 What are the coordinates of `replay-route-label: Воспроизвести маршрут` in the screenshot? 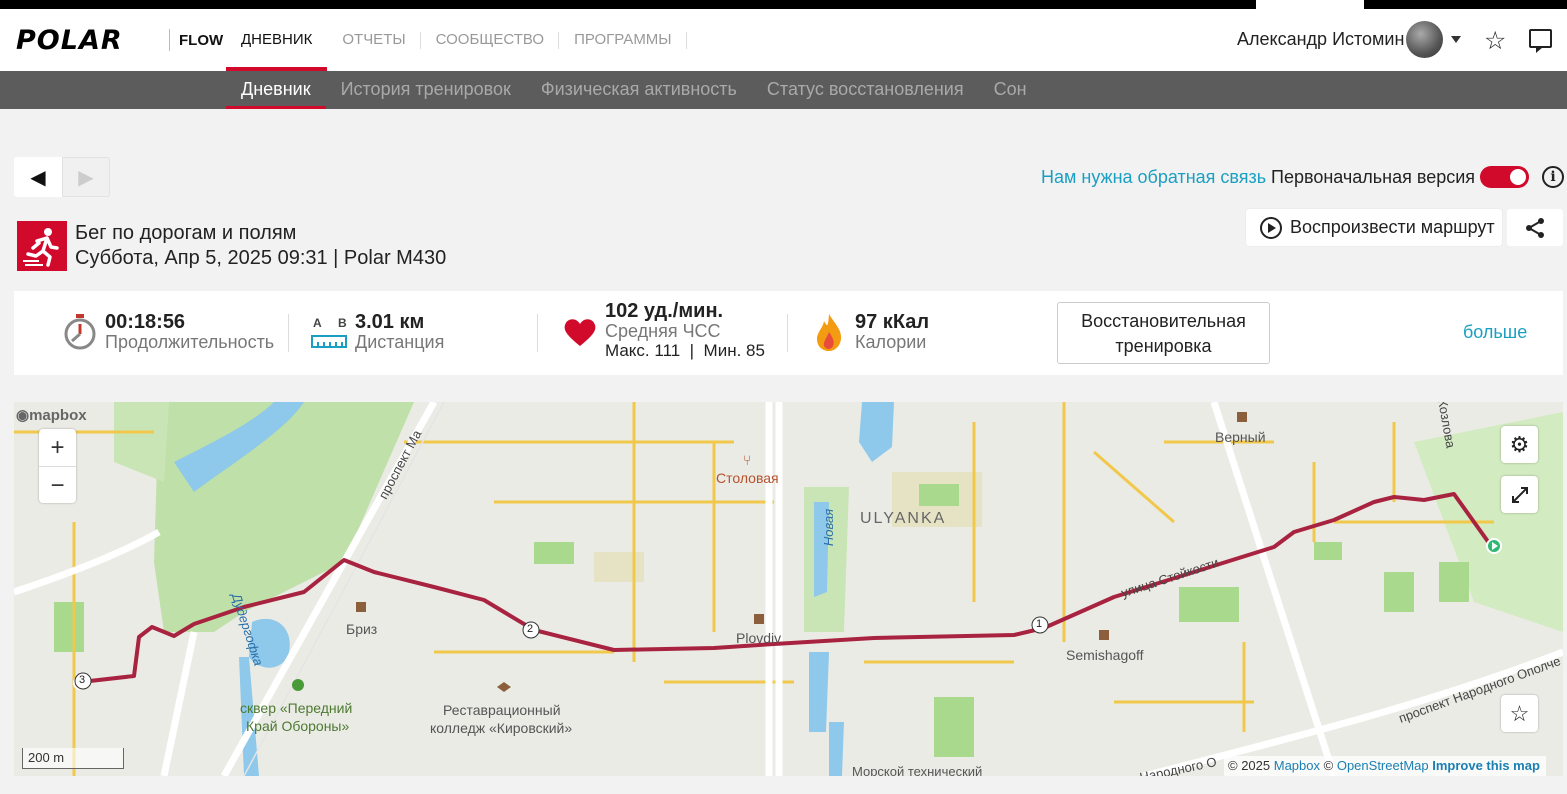 It's located at (1392, 227).